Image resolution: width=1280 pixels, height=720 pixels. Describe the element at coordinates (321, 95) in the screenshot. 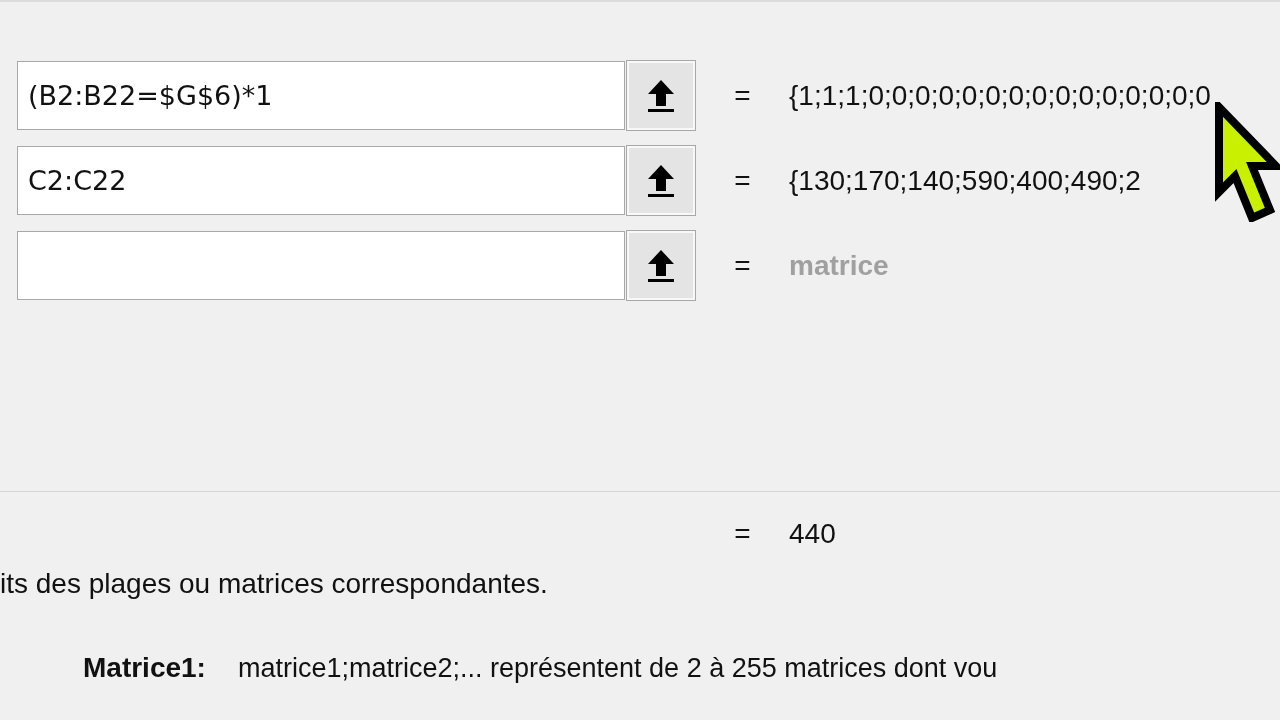

I see `argument-field: (B2:B22=$G$6)*1` at that location.